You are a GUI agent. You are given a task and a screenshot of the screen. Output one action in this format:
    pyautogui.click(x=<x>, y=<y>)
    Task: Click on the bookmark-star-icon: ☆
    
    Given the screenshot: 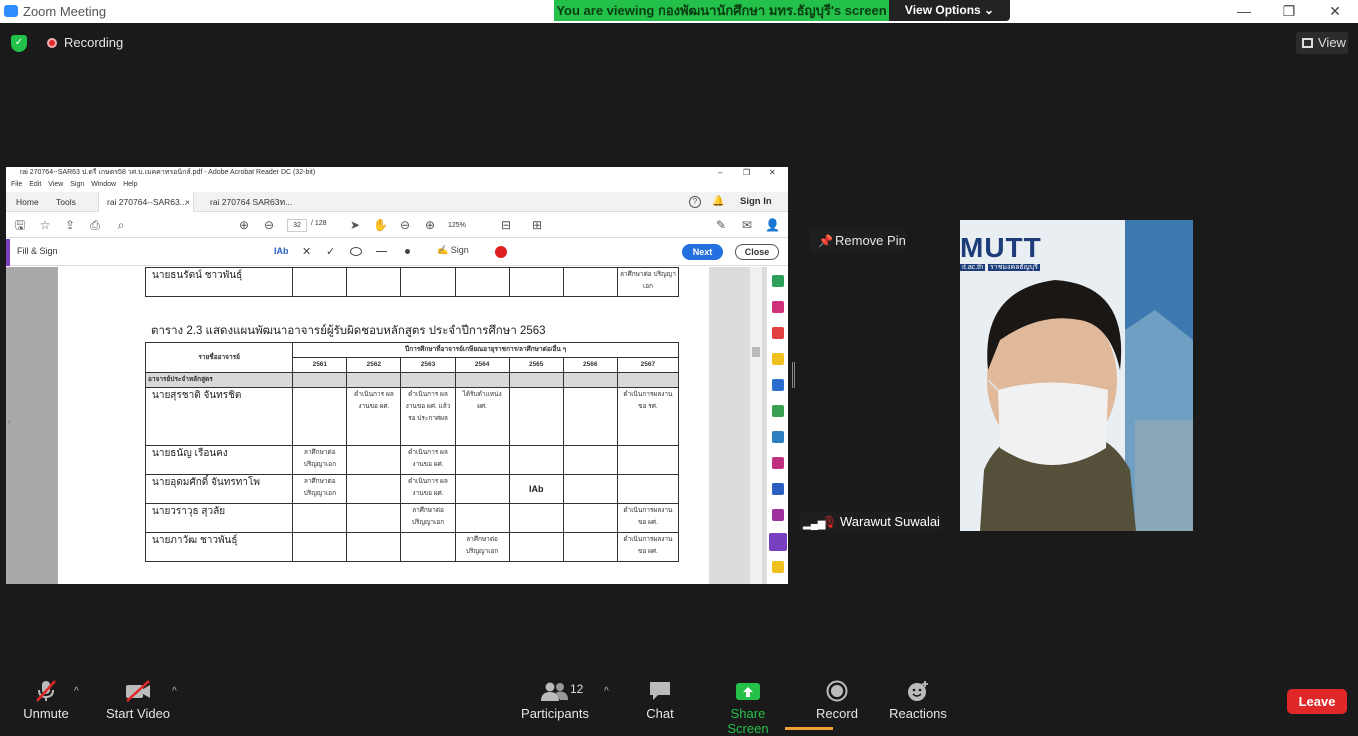 What is the action you would take?
    pyautogui.click(x=45, y=225)
    